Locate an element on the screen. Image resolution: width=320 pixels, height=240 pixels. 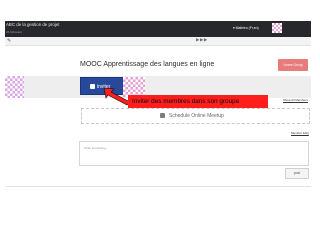
group-title: MOOC Apprentissage des langues en ligne is located at coordinates (147, 64).